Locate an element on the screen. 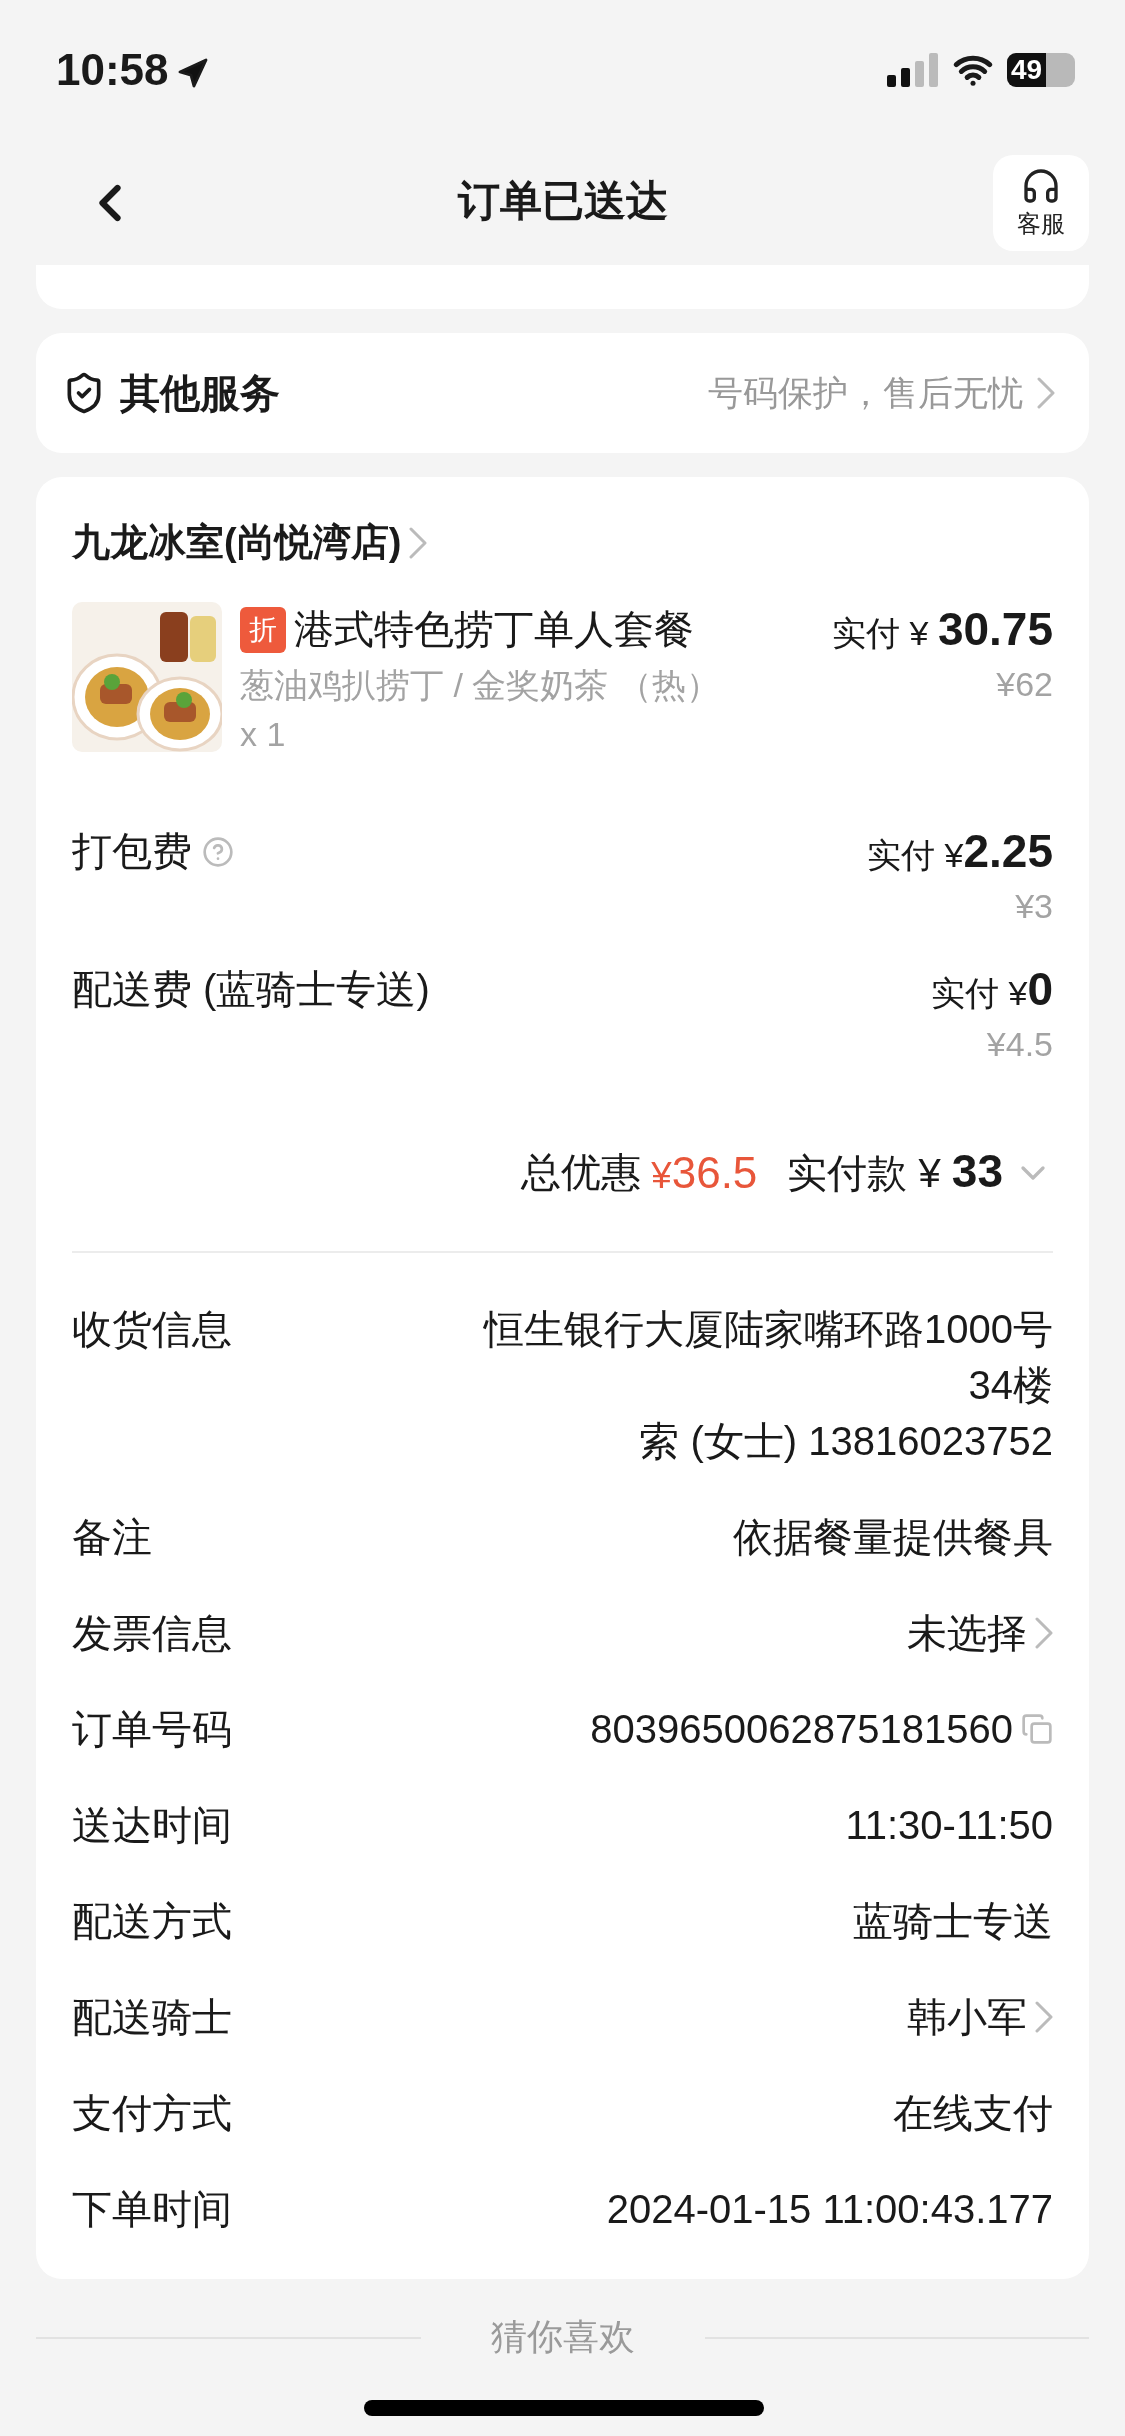  info-value: 未选择 is located at coordinates (967, 1633).